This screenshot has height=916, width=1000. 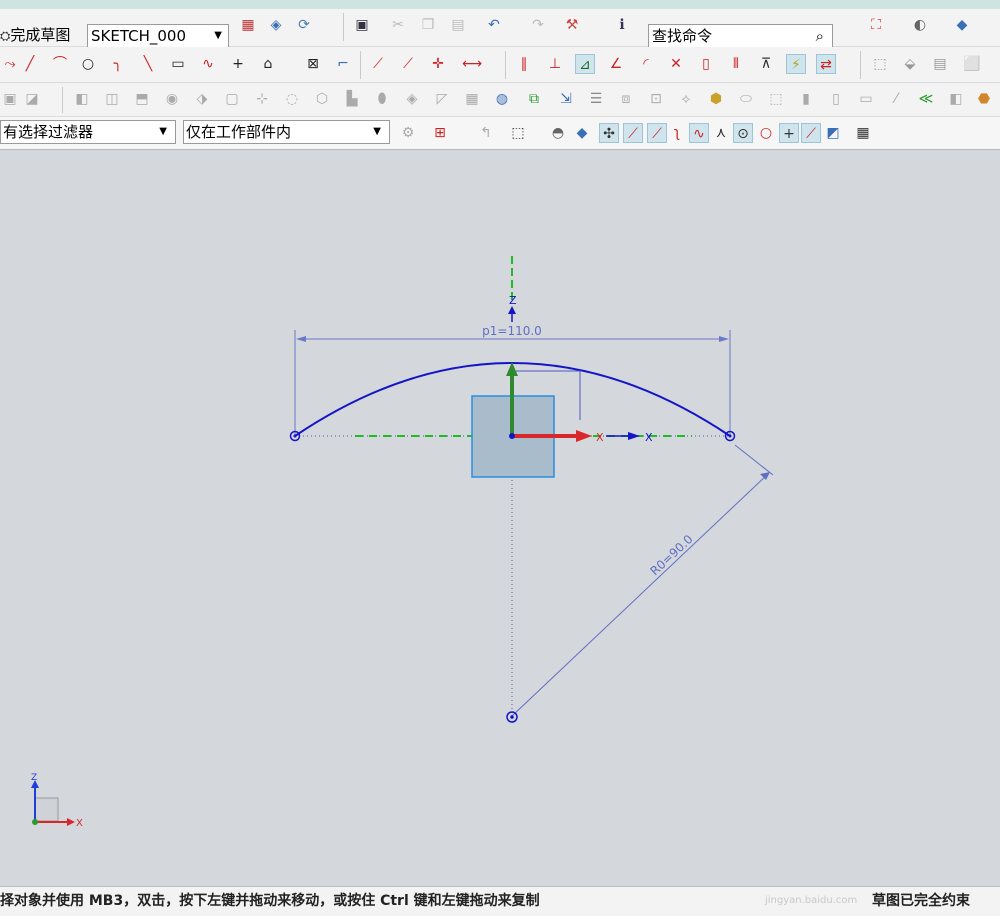 I want to click on block-icon: ◧, so click(x=82, y=99).